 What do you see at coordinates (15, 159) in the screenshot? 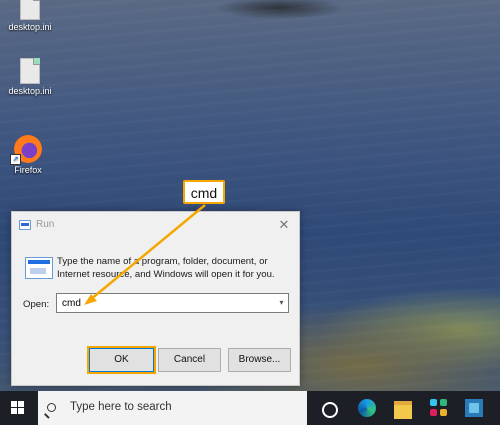
I see `shortcut-arrow-icon: ↗` at bounding box center [15, 159].